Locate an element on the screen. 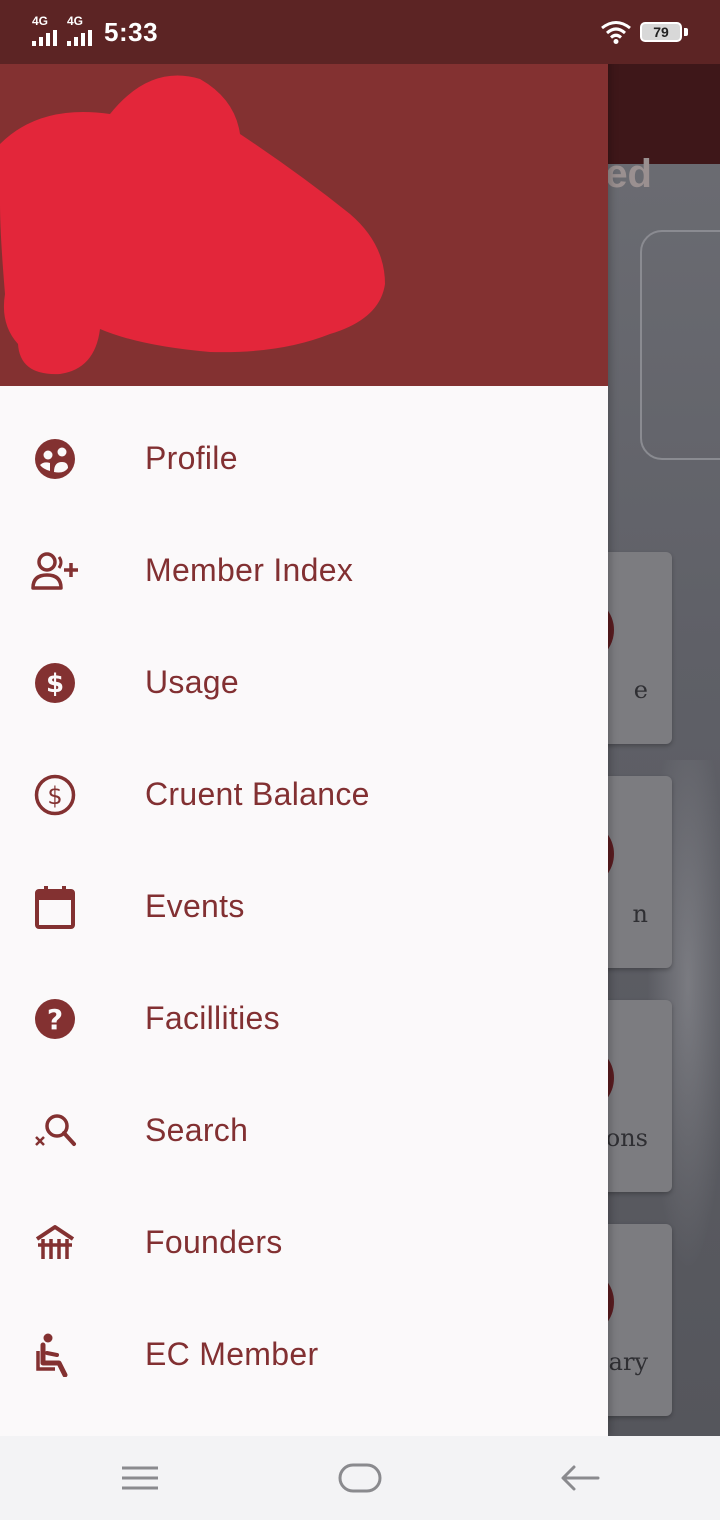 This screenshot has width=720, height=1520. status-bar: 4G 4G 5:33 79 is located at coordinates (360, 32).